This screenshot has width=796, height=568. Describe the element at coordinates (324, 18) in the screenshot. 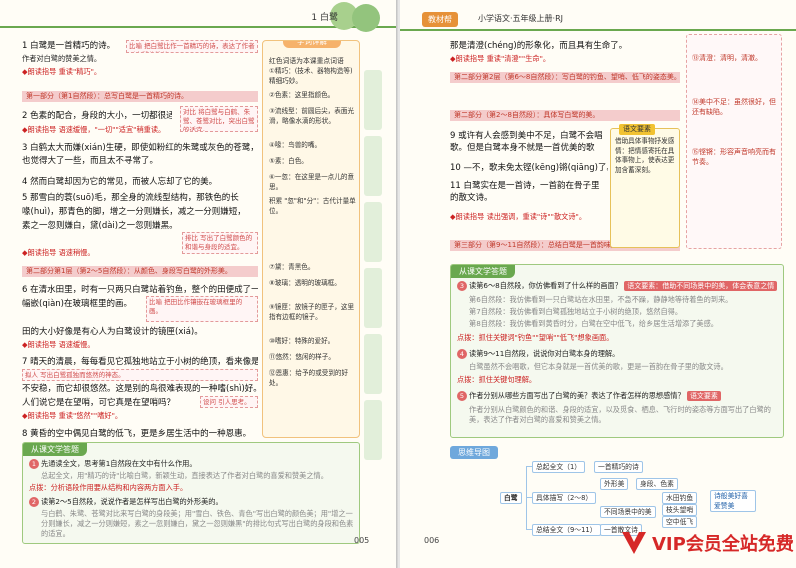

I see `unit-label: 1 白鹭` at that location.